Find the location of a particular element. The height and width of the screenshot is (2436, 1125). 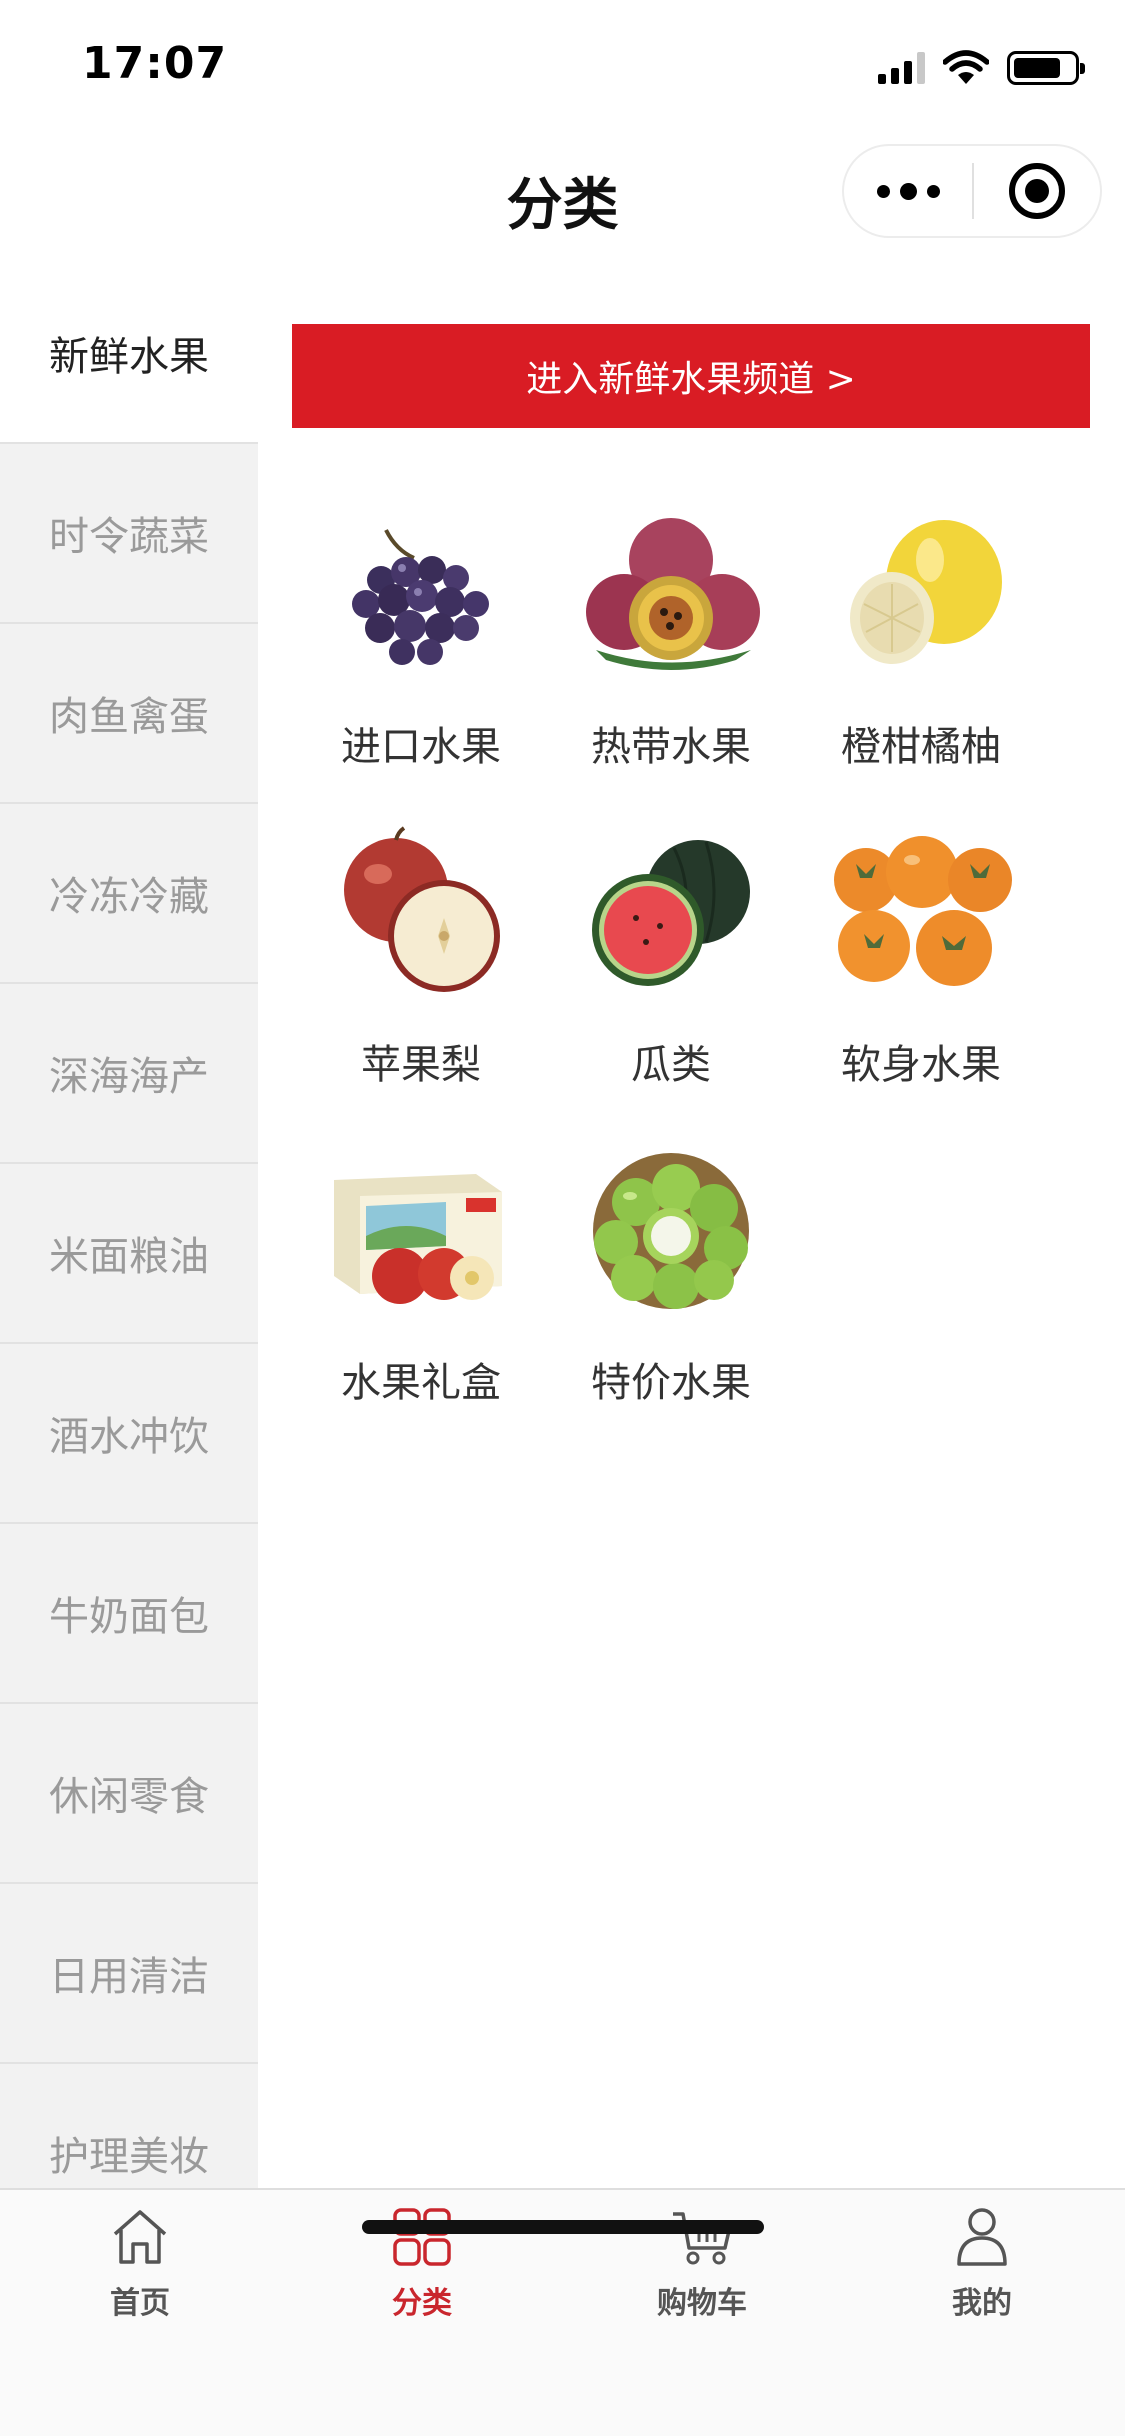

status-bar: 17:07 is located at coordinates (562, 66).